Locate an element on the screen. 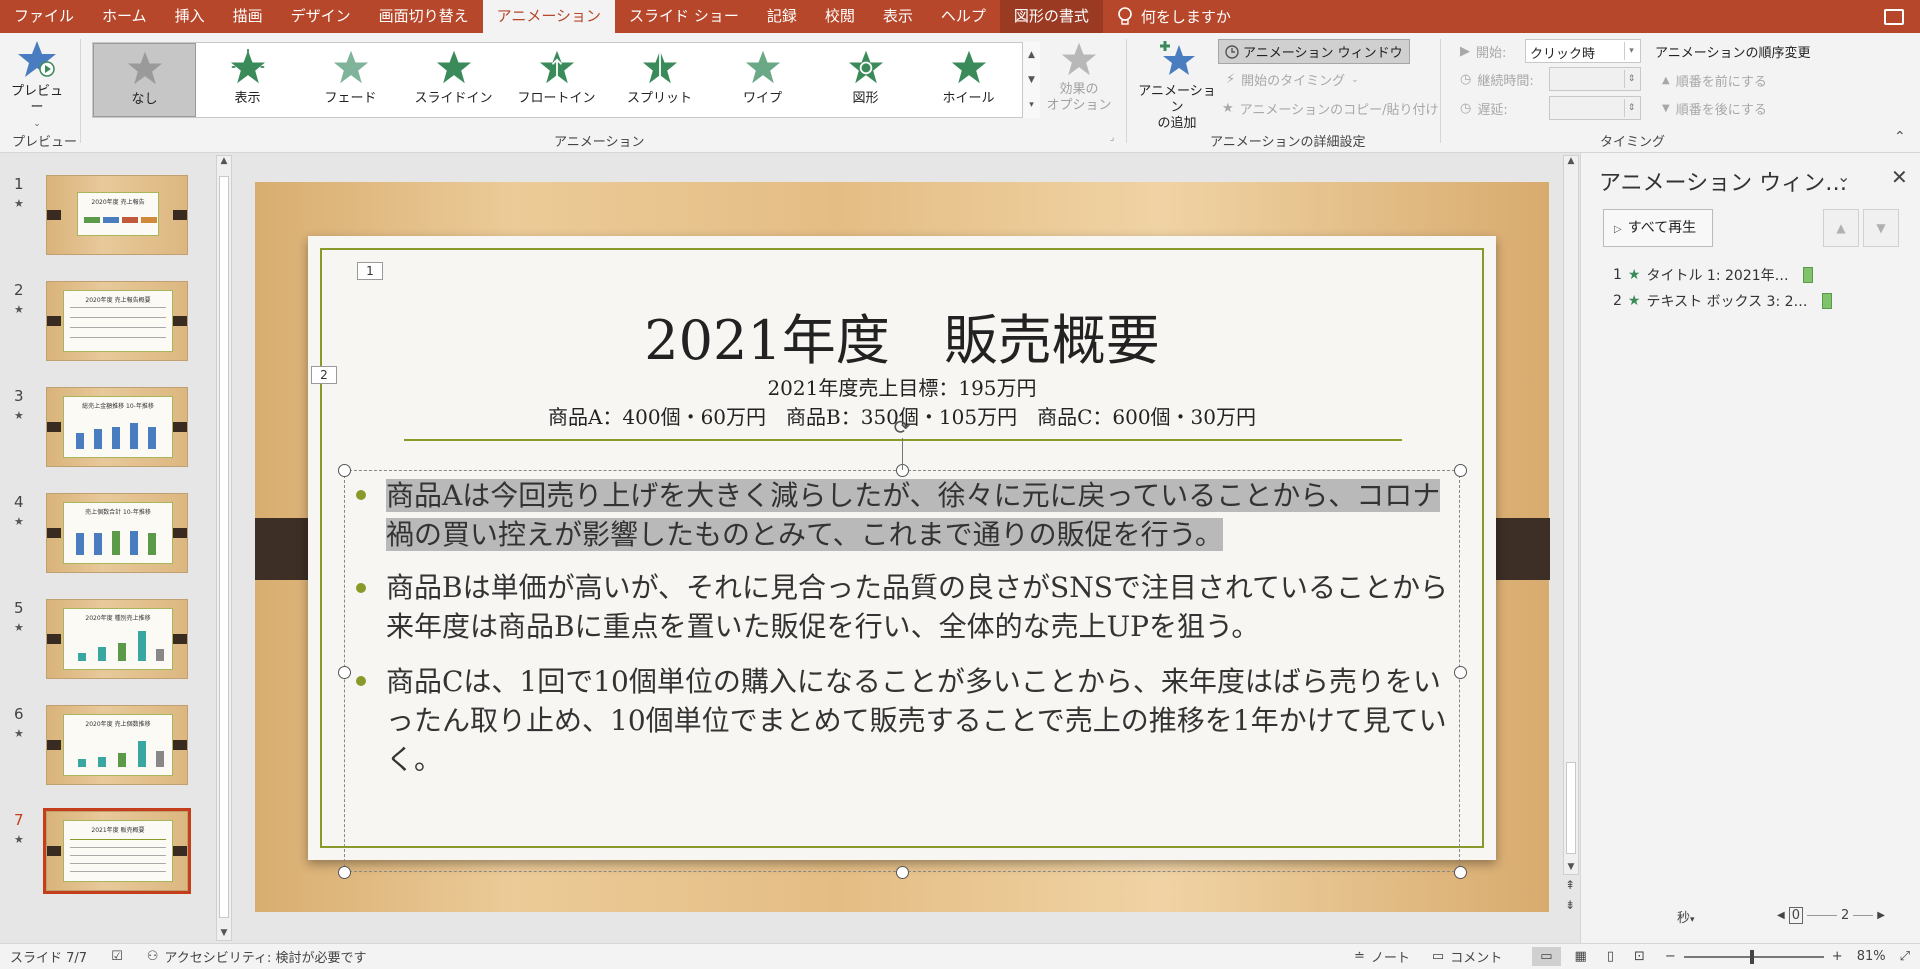 Image resolution: width=1920 pixels, height=969 pixels. chevron-down-icon: ▼ is located at coordinates (1031, 80).